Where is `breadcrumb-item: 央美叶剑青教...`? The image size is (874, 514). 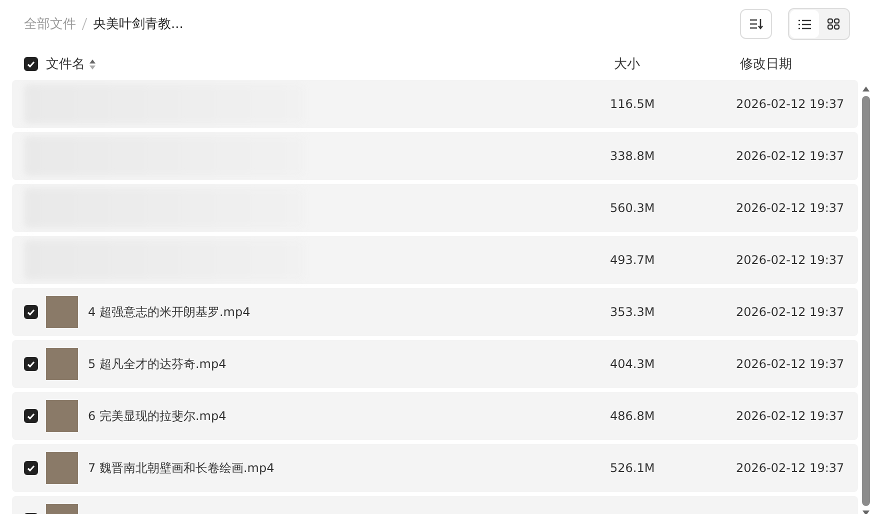 breadcrumb-item: 央美叶剑青教... is located at coordinates (138, 24).